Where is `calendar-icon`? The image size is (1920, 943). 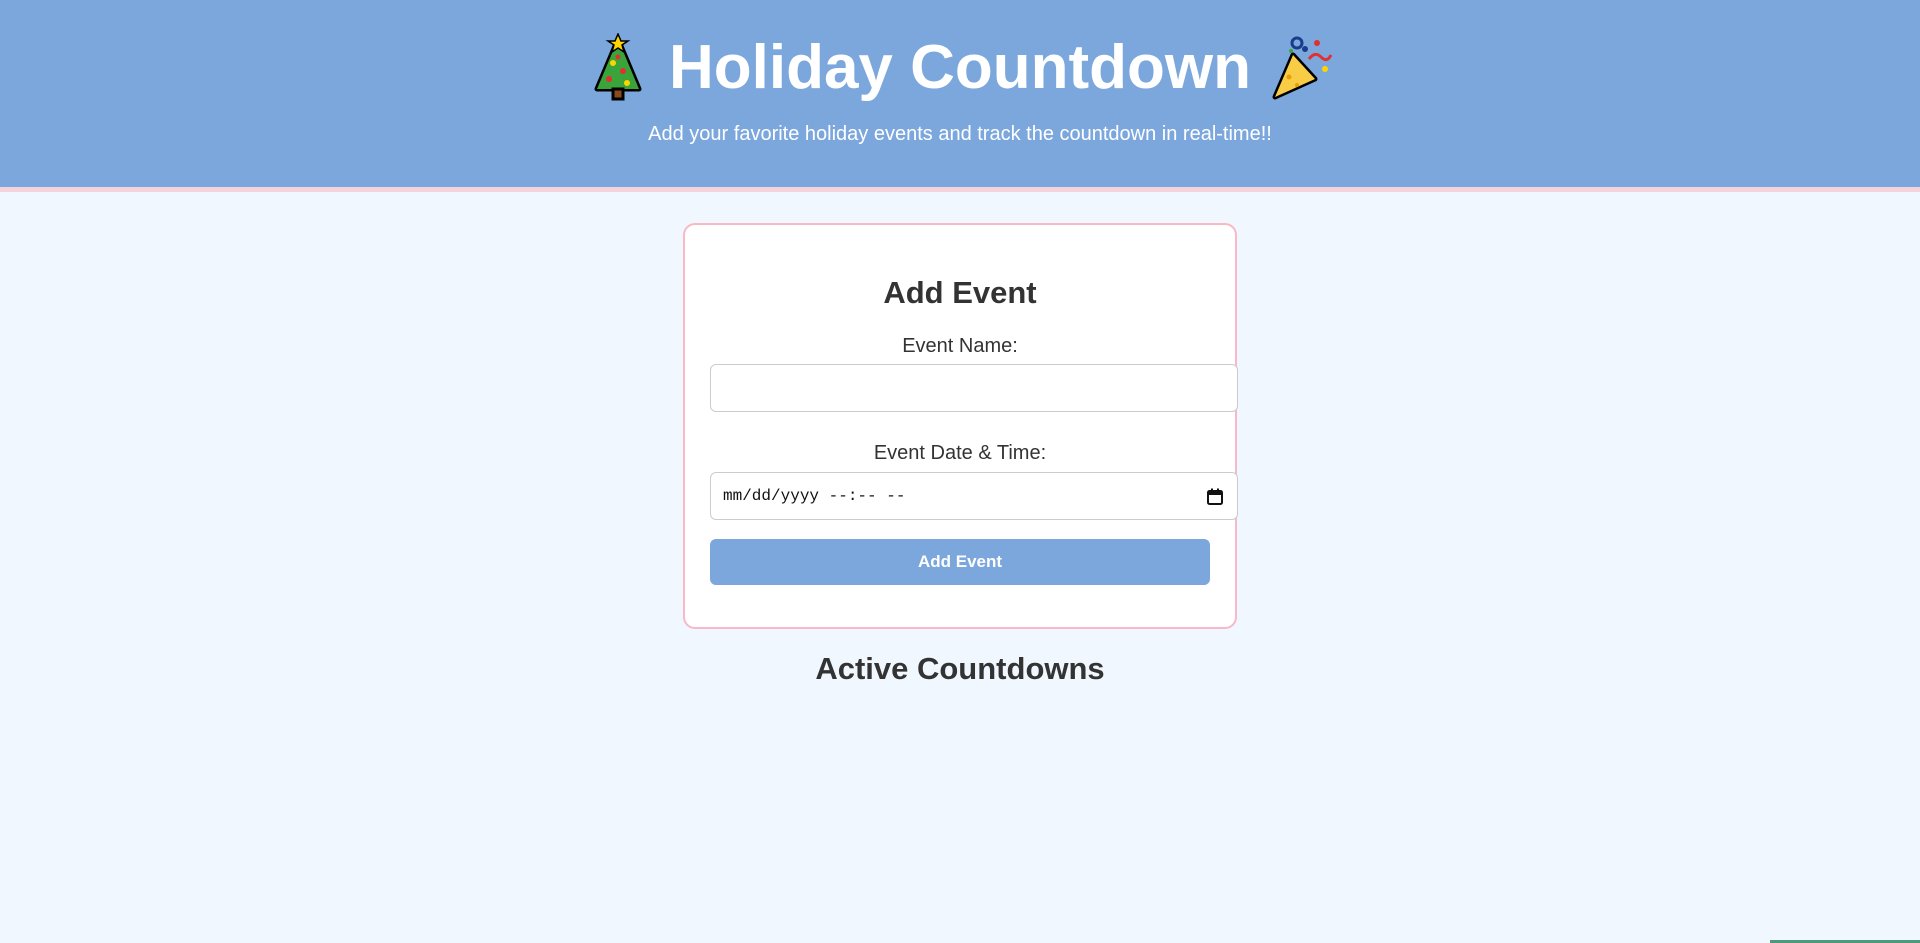 calendar-icon is located at coordinates (1215, 496).